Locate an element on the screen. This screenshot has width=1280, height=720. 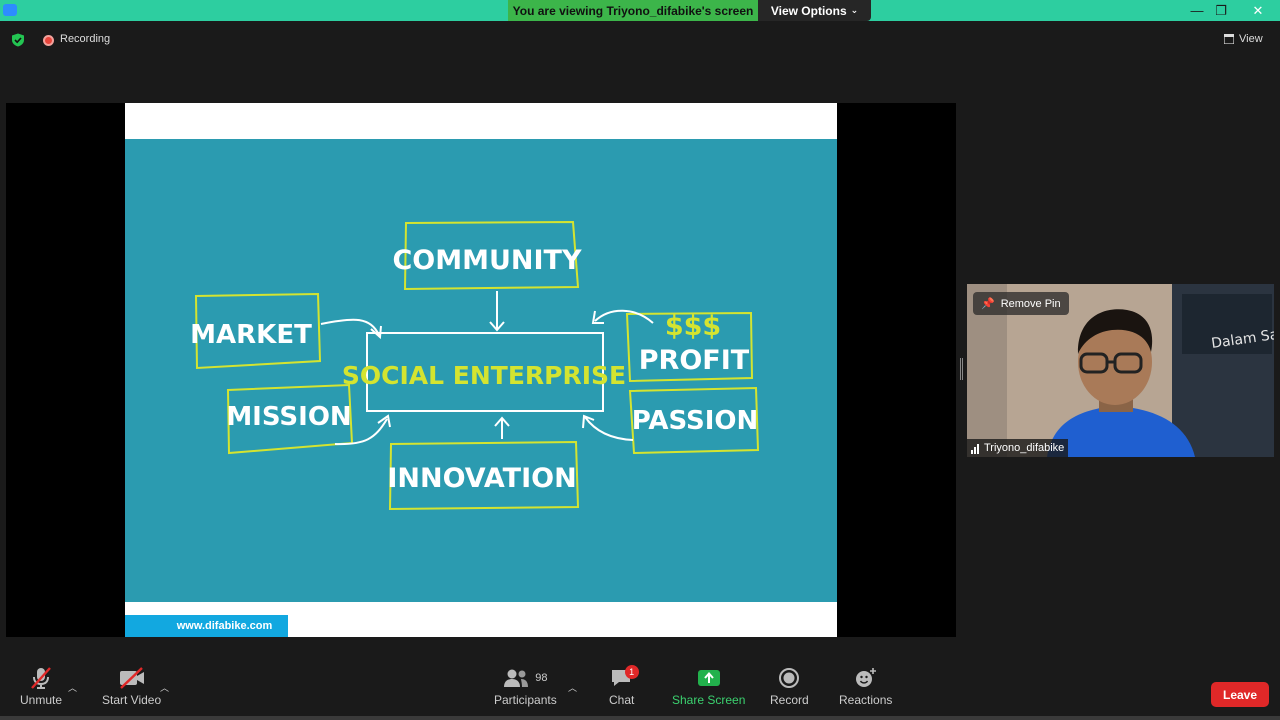
start-video-button: Start Video is located at coordinates (131, 685).